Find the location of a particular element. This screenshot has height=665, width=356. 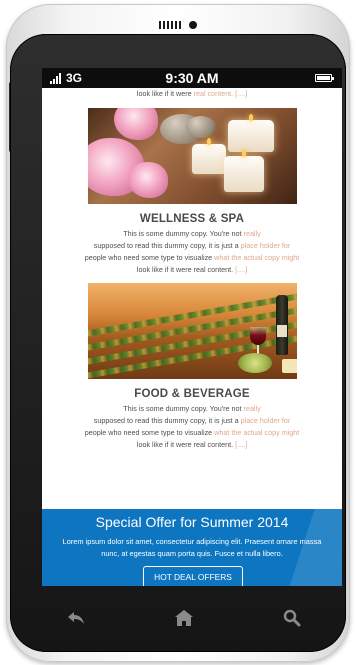

wellness-text-line-2-accent: place holder for is located at coordinates (265, 245).